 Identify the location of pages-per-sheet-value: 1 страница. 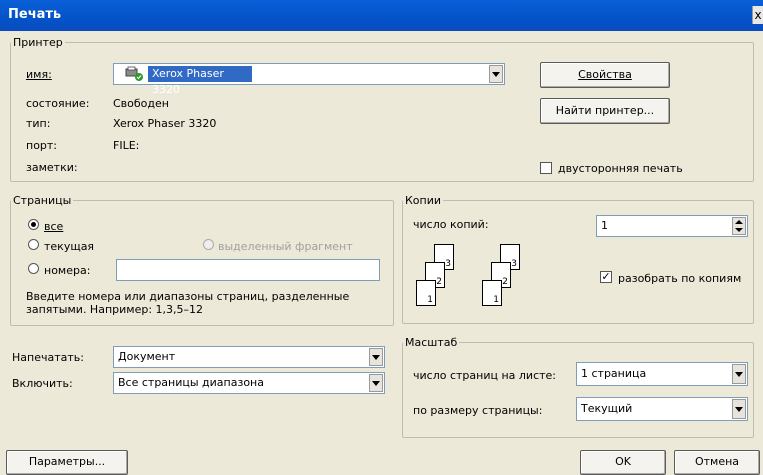
(614, 373).